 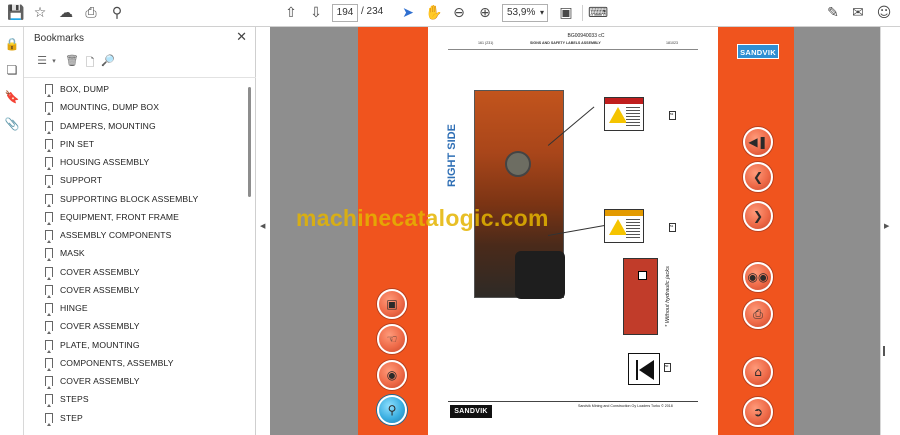 I want to click on camera-icon: ▣, so click(x=392, y=304).